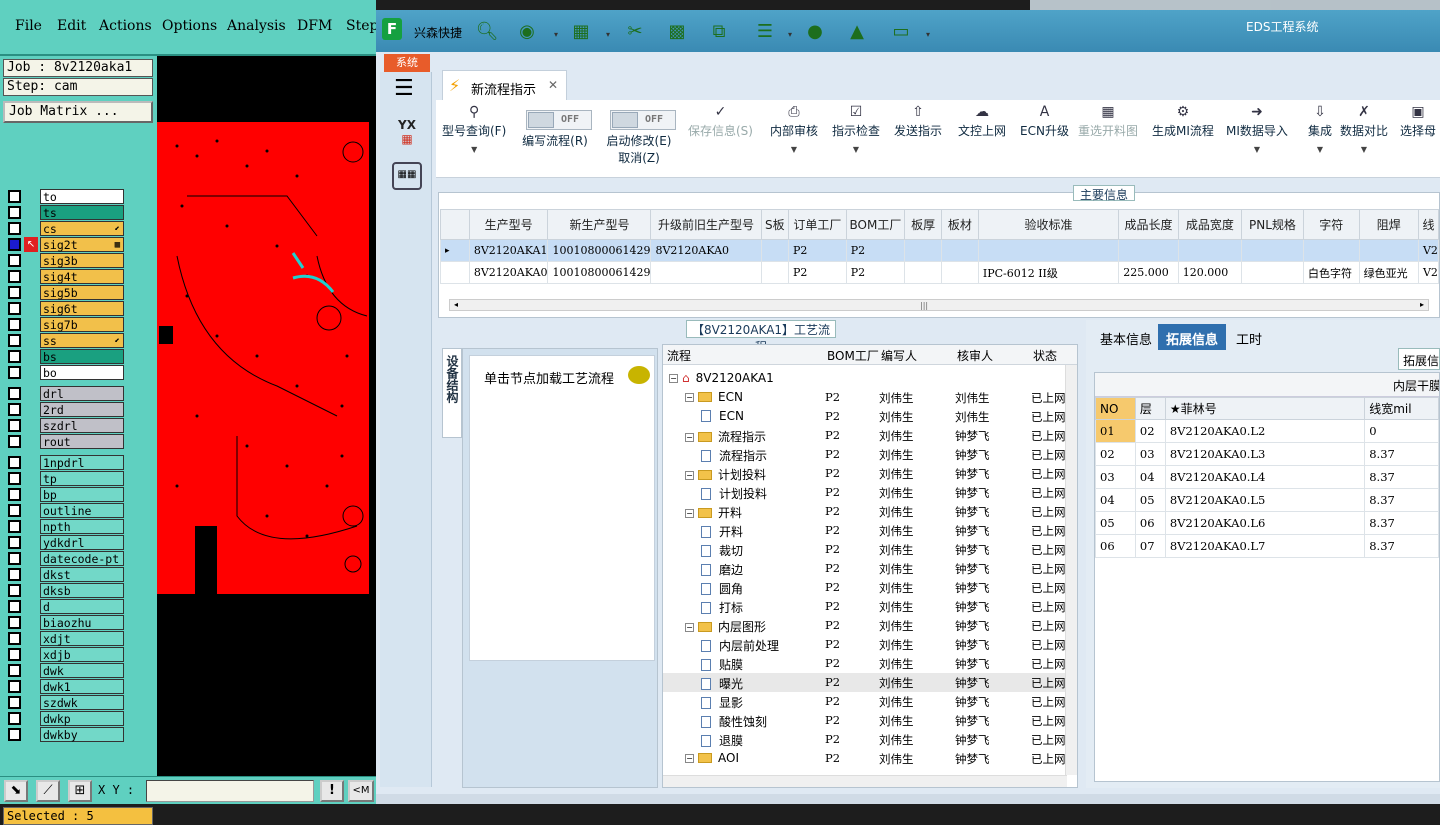 This screenshot has width=1440, height=825. What do you see at coordinates (1267, 500) in the screenshot?
I see `table-row: 04 05 8V2120AKA0.L5 8.37` at bounding box center [1267, 500].